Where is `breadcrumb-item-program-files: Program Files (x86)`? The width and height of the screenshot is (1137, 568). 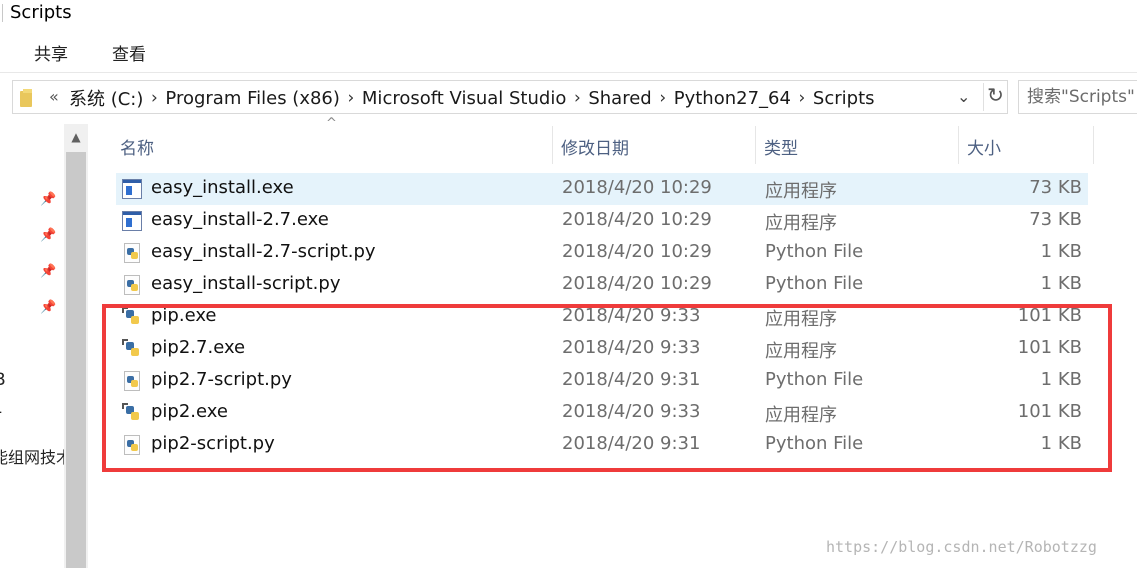
breadcrumb-item-program-files: Program Files (x86) is located at coordinates (252, 98).